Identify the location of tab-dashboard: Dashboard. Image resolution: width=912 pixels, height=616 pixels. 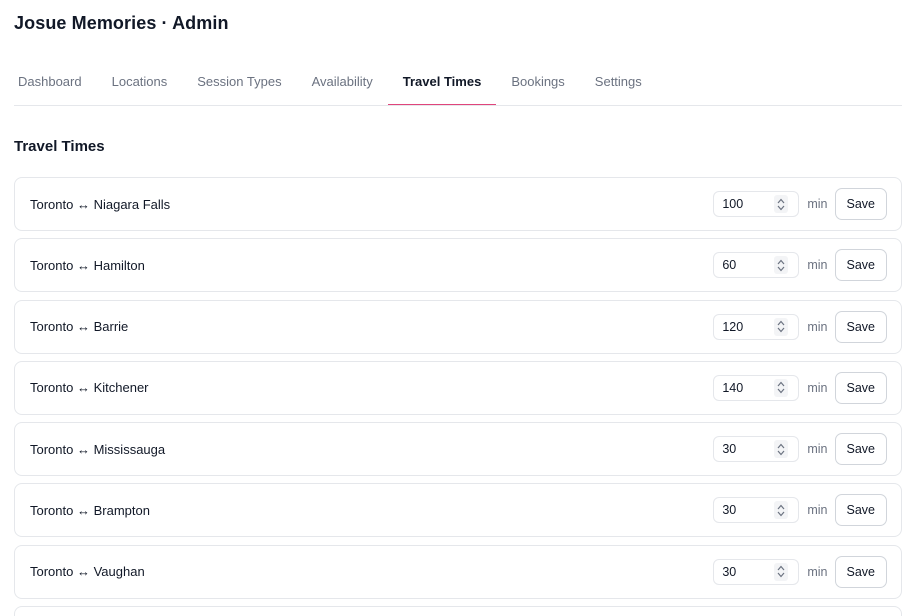
(55, 82).